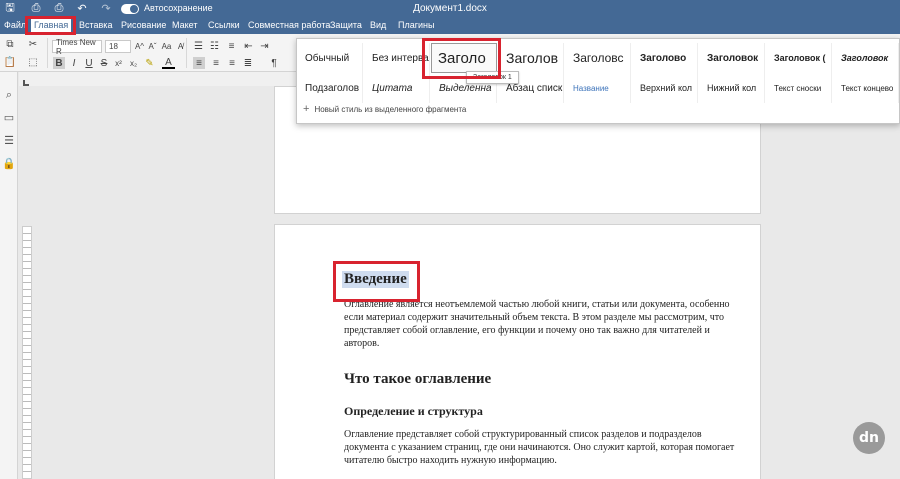  What do you see at coordinates (118, 46) in the screenshot?
I see `font-size-select: 18` at bounding box center [118, 46].